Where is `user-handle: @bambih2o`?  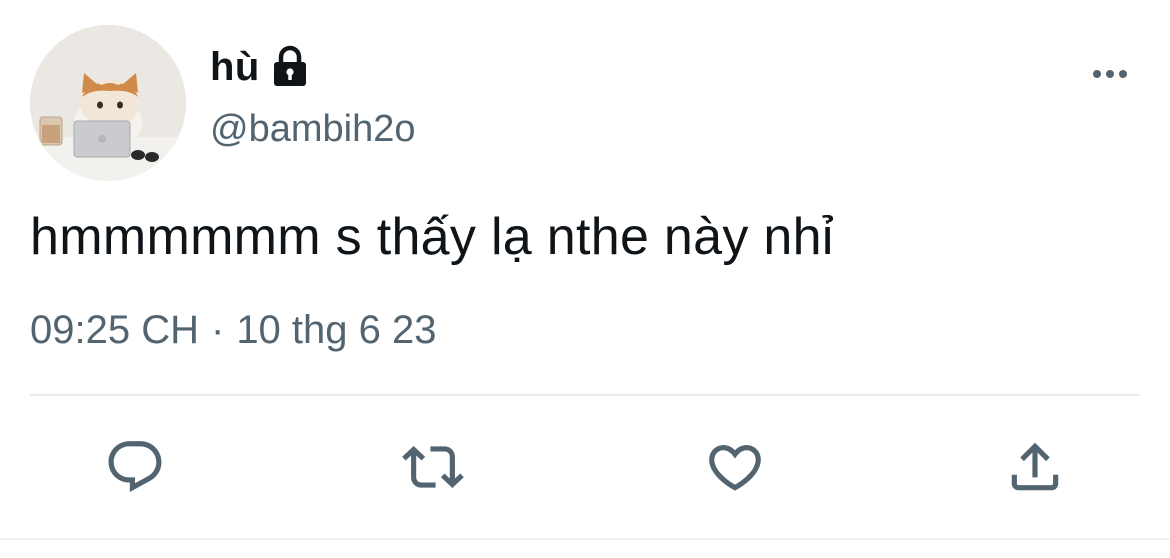
user-handle: @bambih2o is located at coordinates (312, 129).